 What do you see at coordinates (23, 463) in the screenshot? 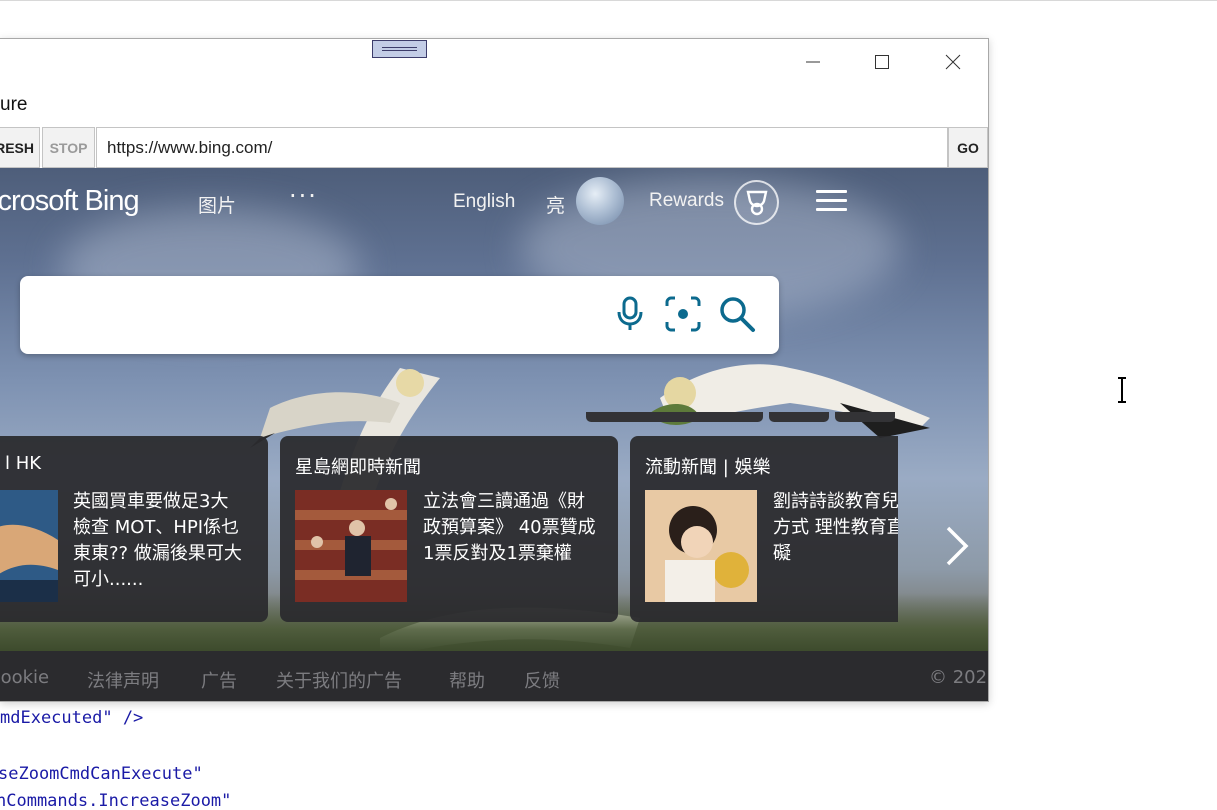
I see `news-source: l HK` at bounding box center [23, 463].